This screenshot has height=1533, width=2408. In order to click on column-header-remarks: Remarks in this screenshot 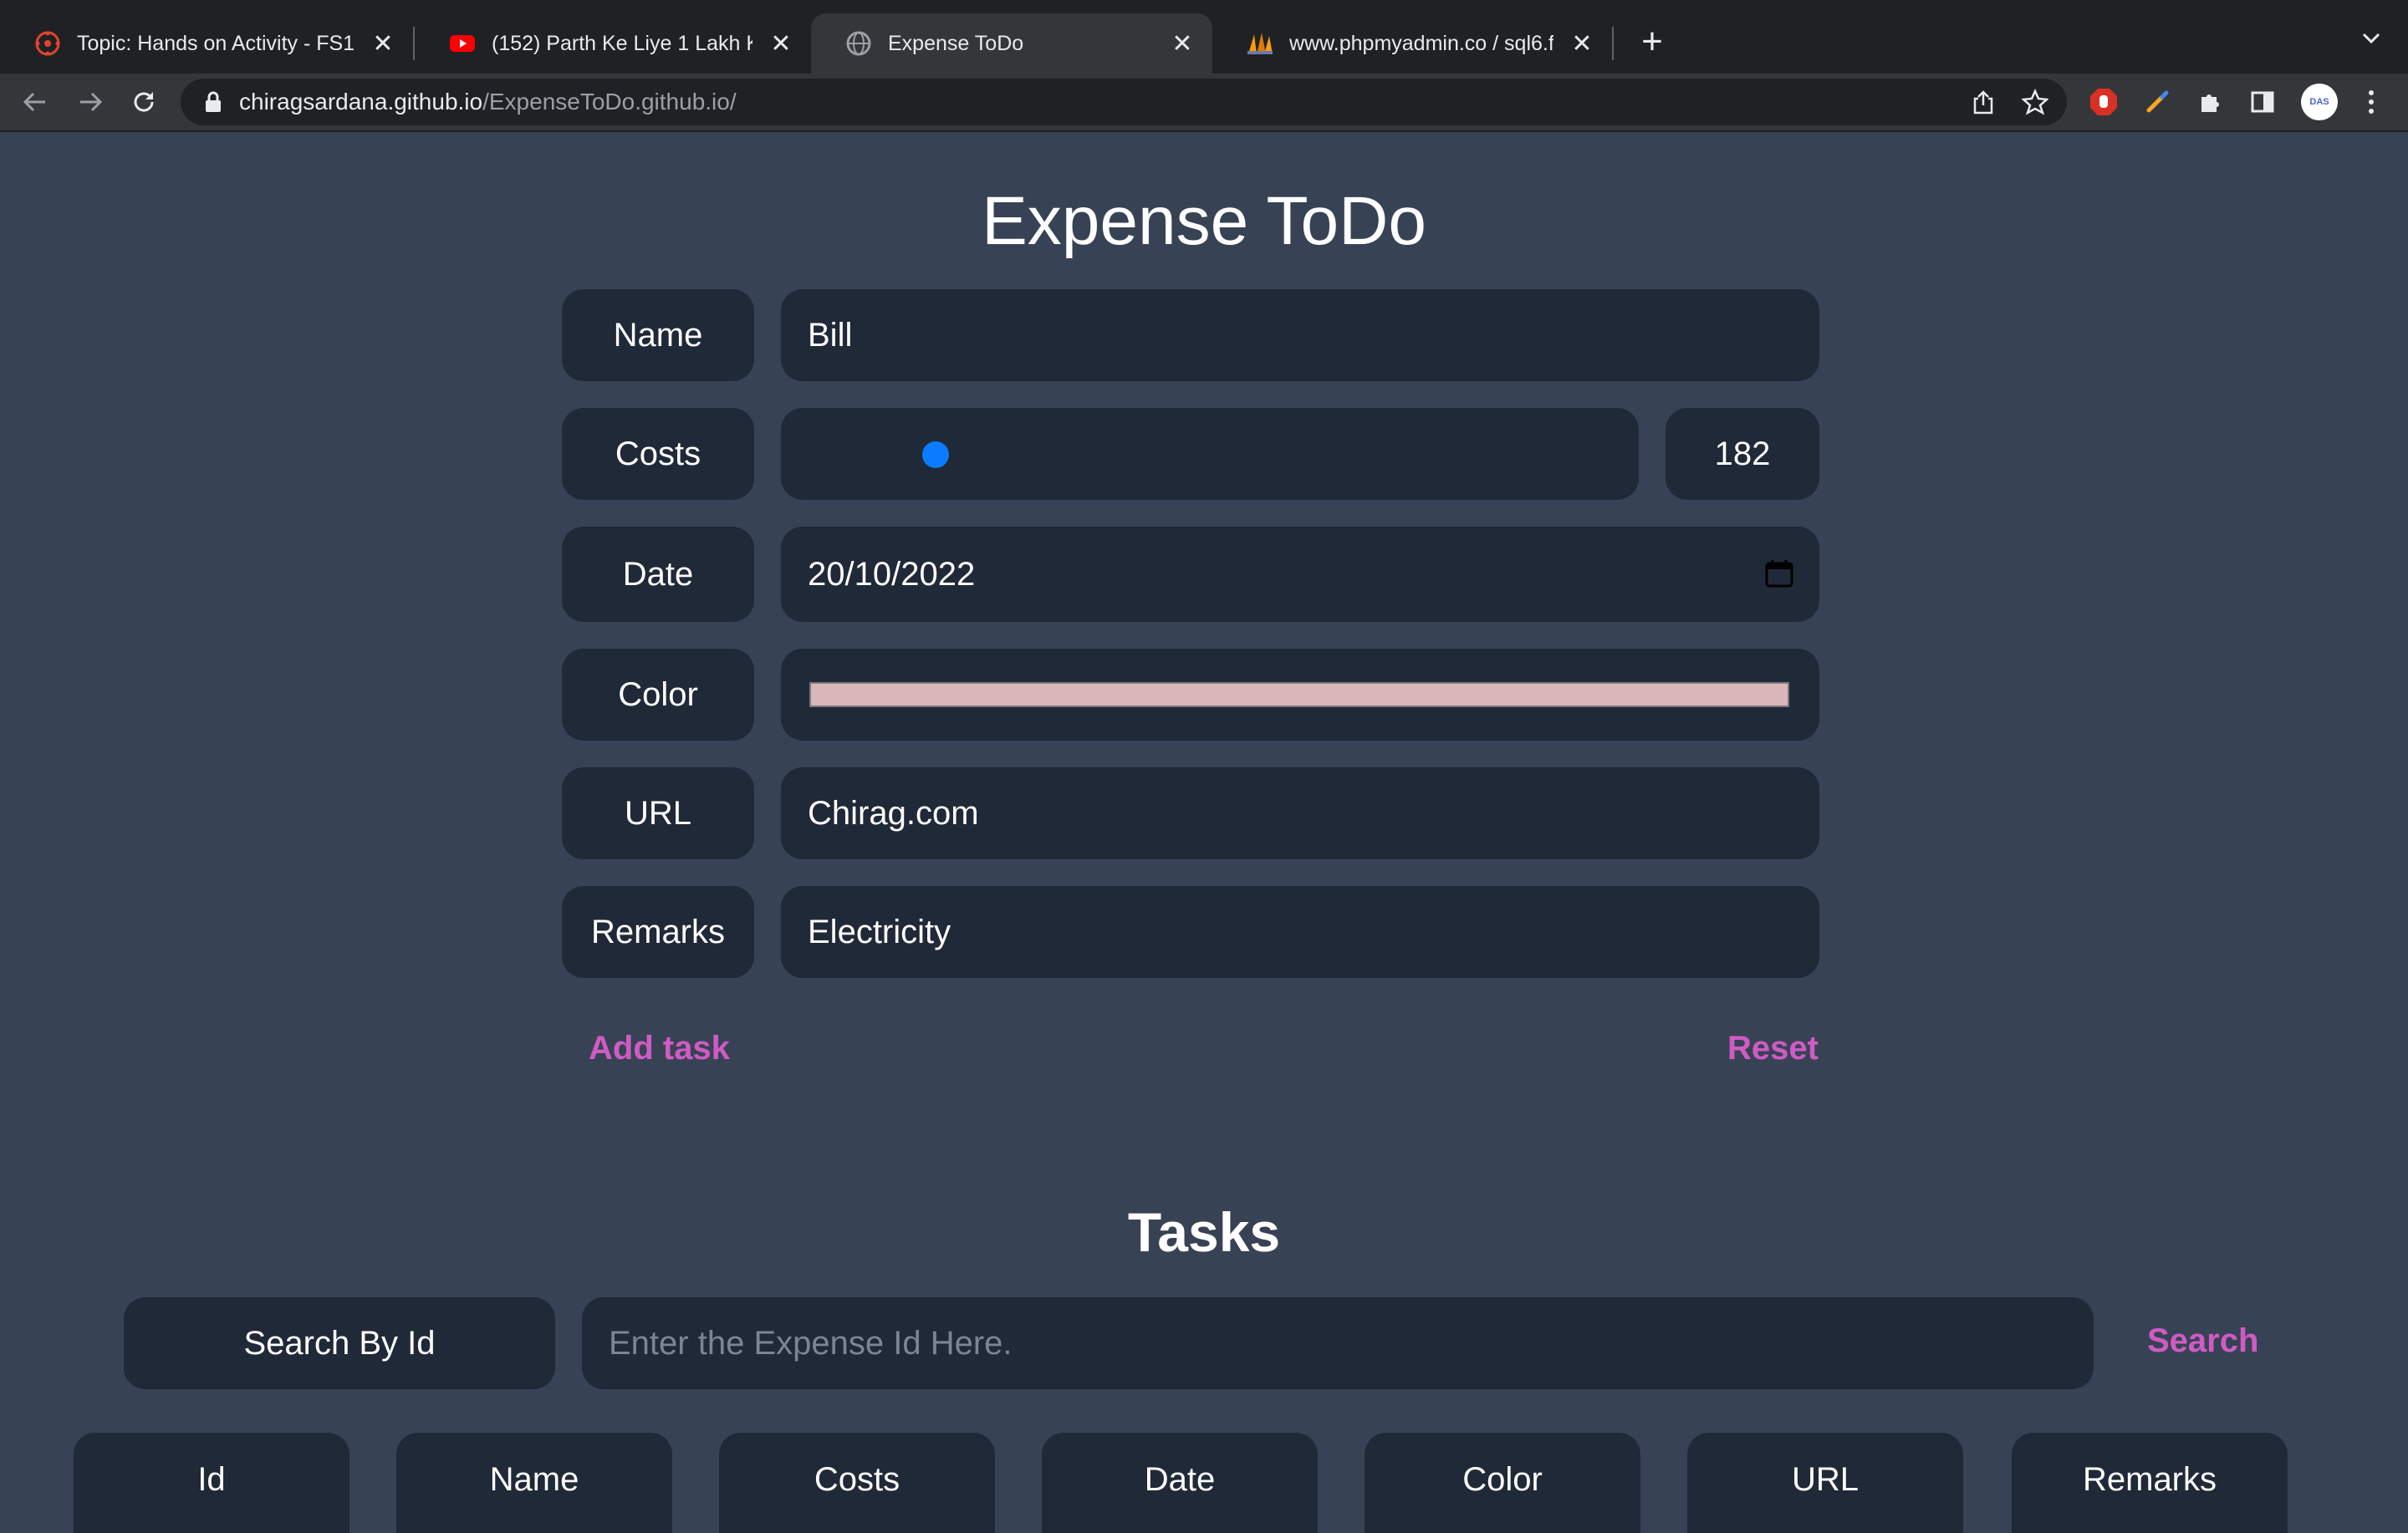, I will do `click(2150, 1483)`.